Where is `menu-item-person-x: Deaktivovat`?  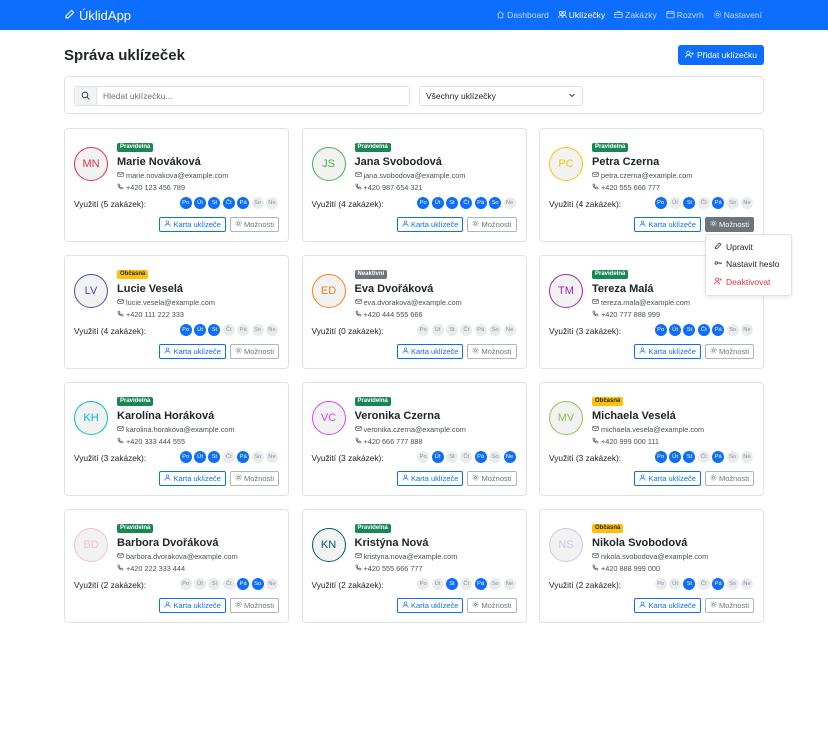 menu-item-person-x: Deaktivovat is located at coordinates (748, 282).